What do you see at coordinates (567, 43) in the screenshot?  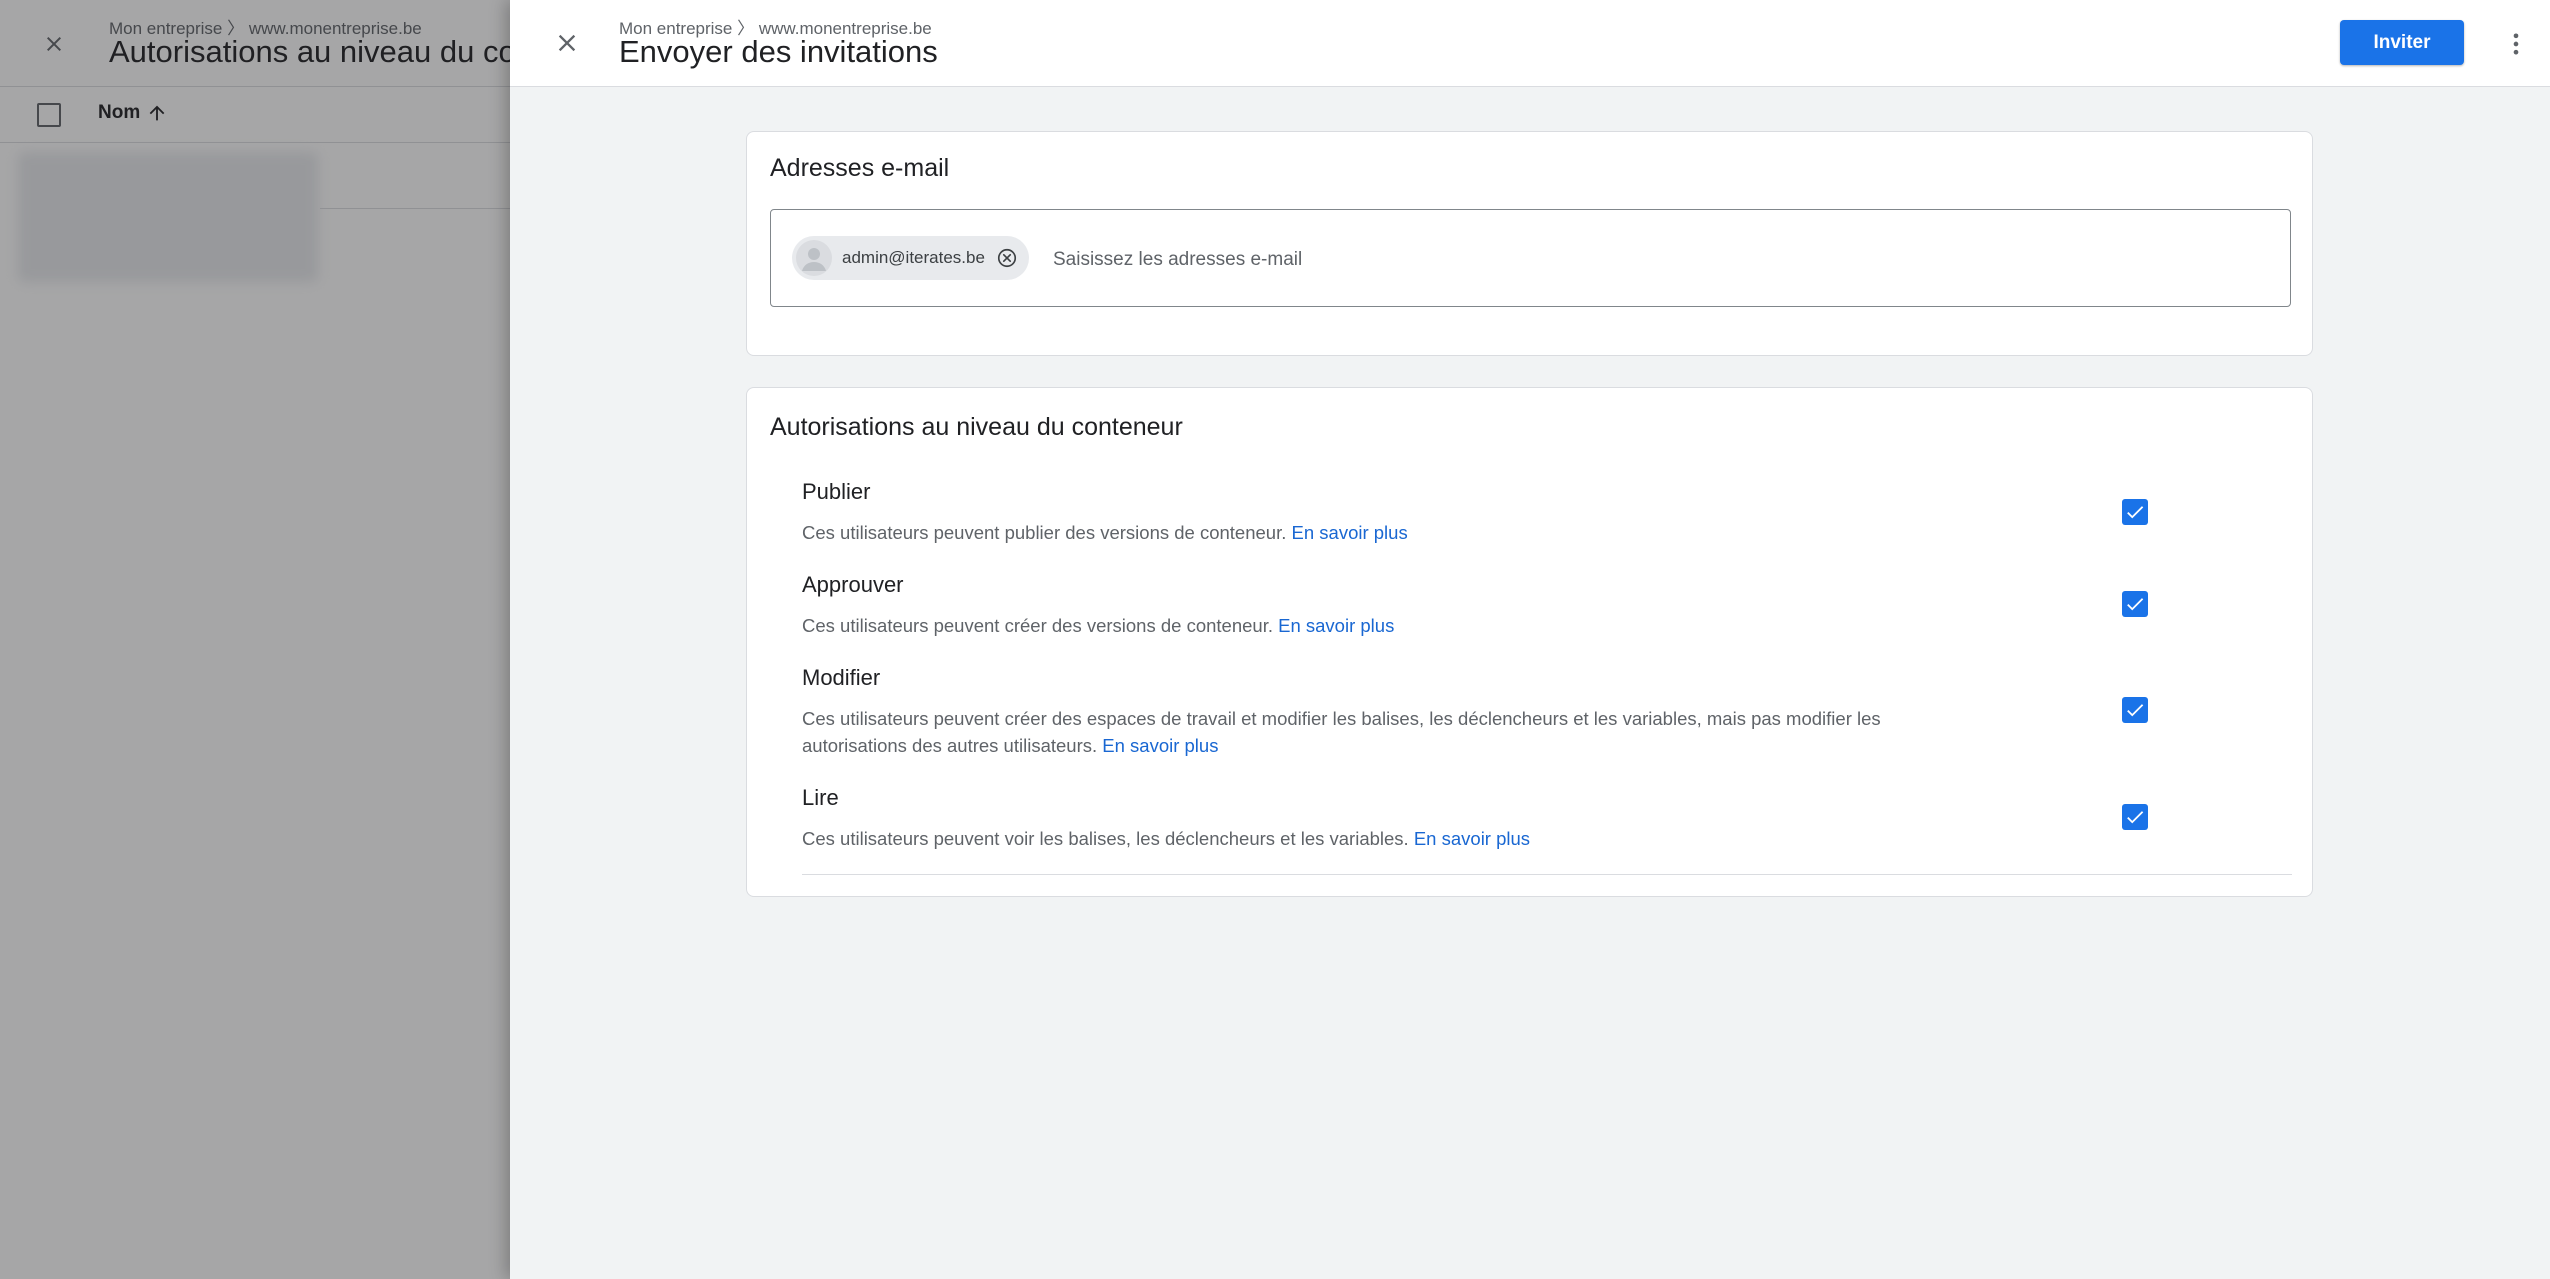 I see `close-icon` at bounding box center [567, 43].